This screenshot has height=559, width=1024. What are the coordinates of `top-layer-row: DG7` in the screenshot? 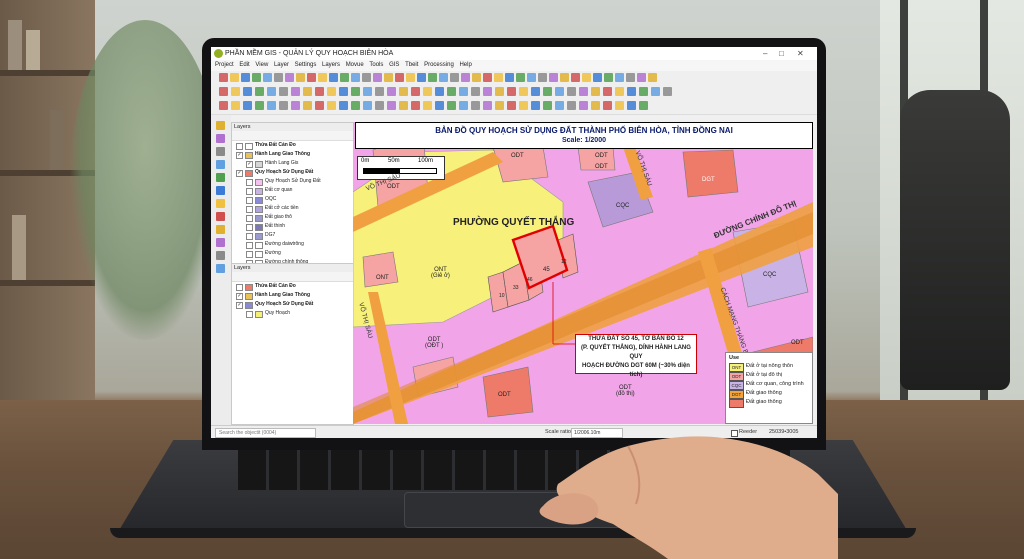 It's located at (292, 235).